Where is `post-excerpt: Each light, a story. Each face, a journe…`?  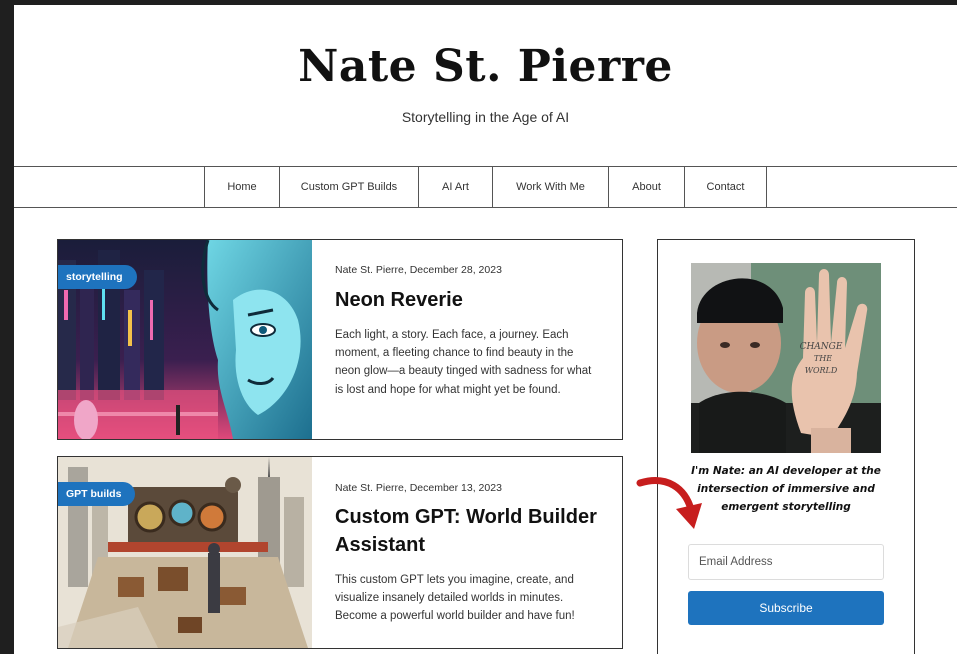 post-excerpt: Each light, a story. Each face, a journe… is located at coordinates (463, 362).